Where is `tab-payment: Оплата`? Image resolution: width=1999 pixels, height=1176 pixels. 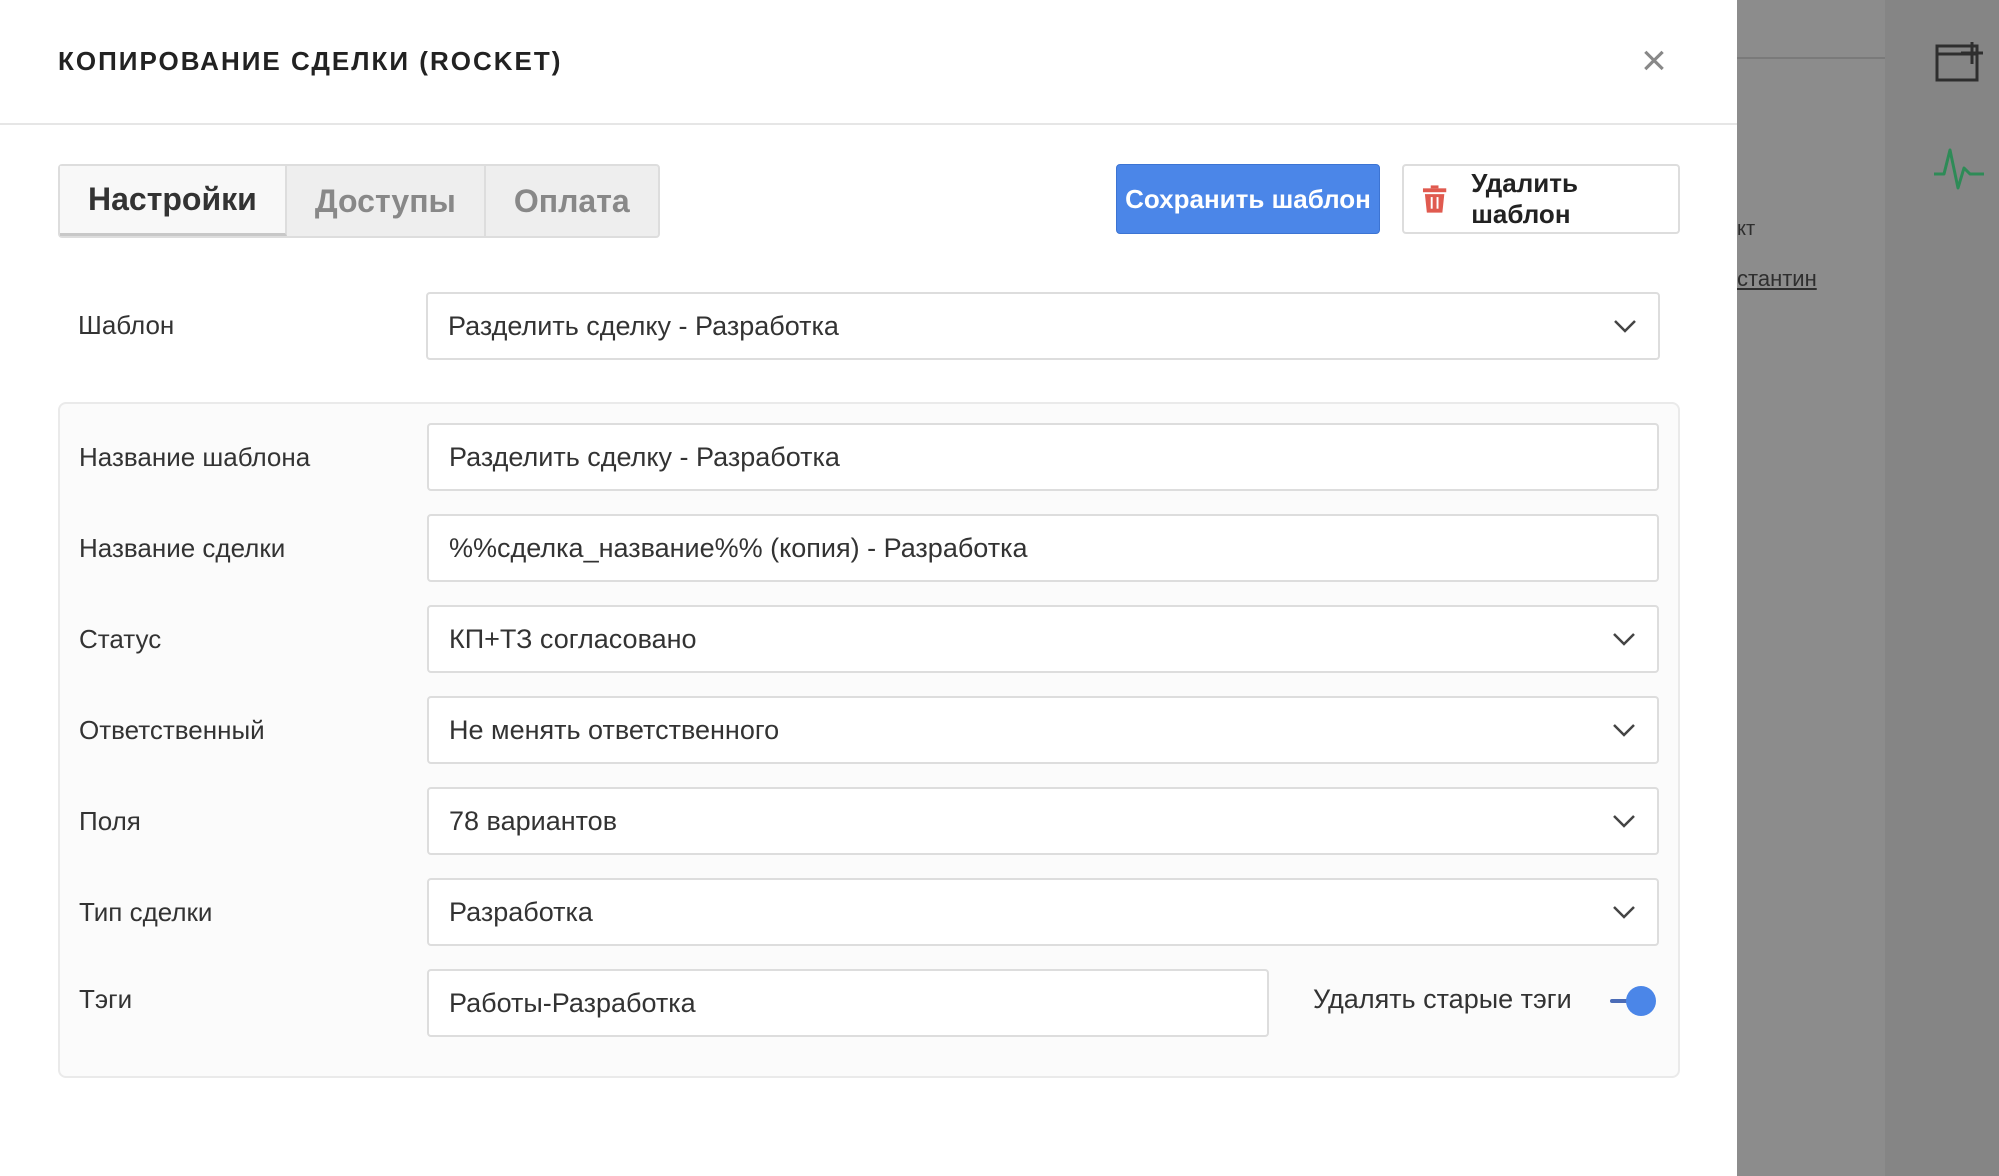 tab-payment: Оплата is located at coordinates (572, 201).